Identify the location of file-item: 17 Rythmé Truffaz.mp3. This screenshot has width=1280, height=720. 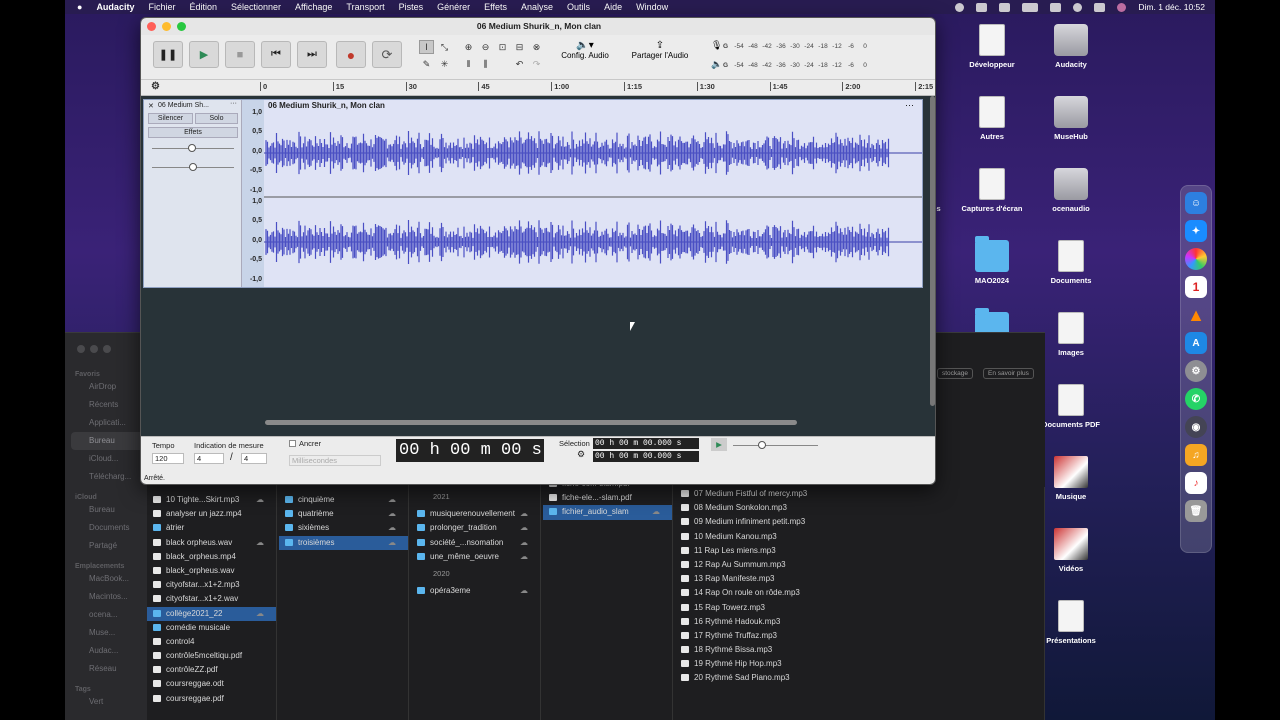
(859, 636).